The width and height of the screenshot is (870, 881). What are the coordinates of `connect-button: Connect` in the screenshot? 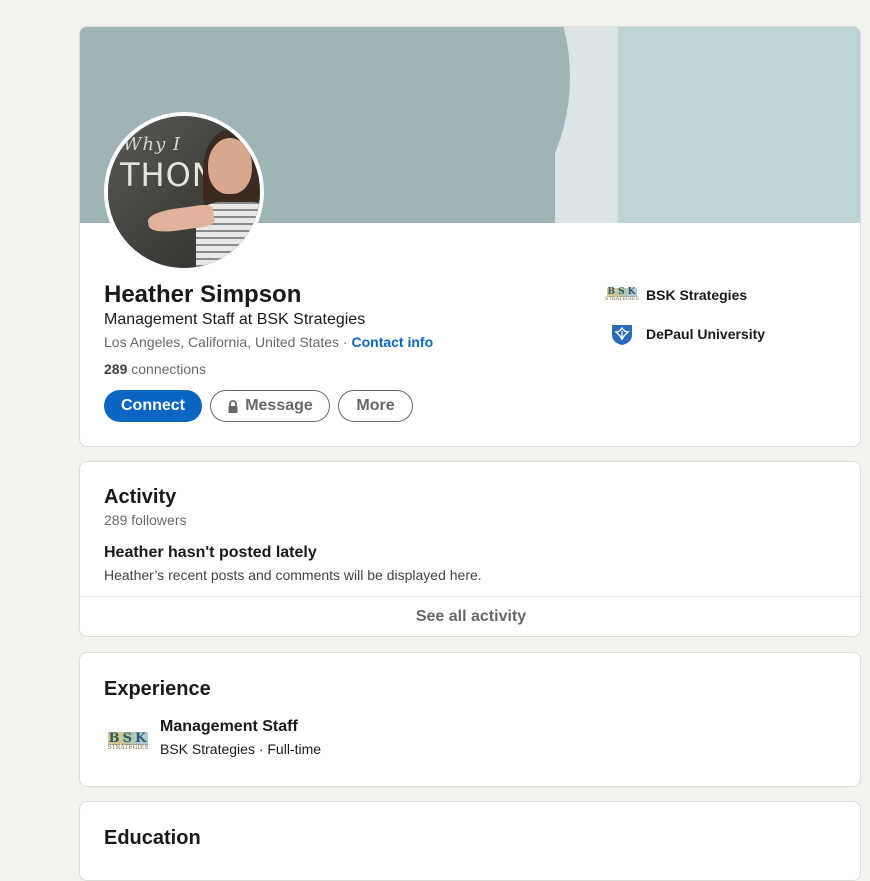 It's located at (153, 406).